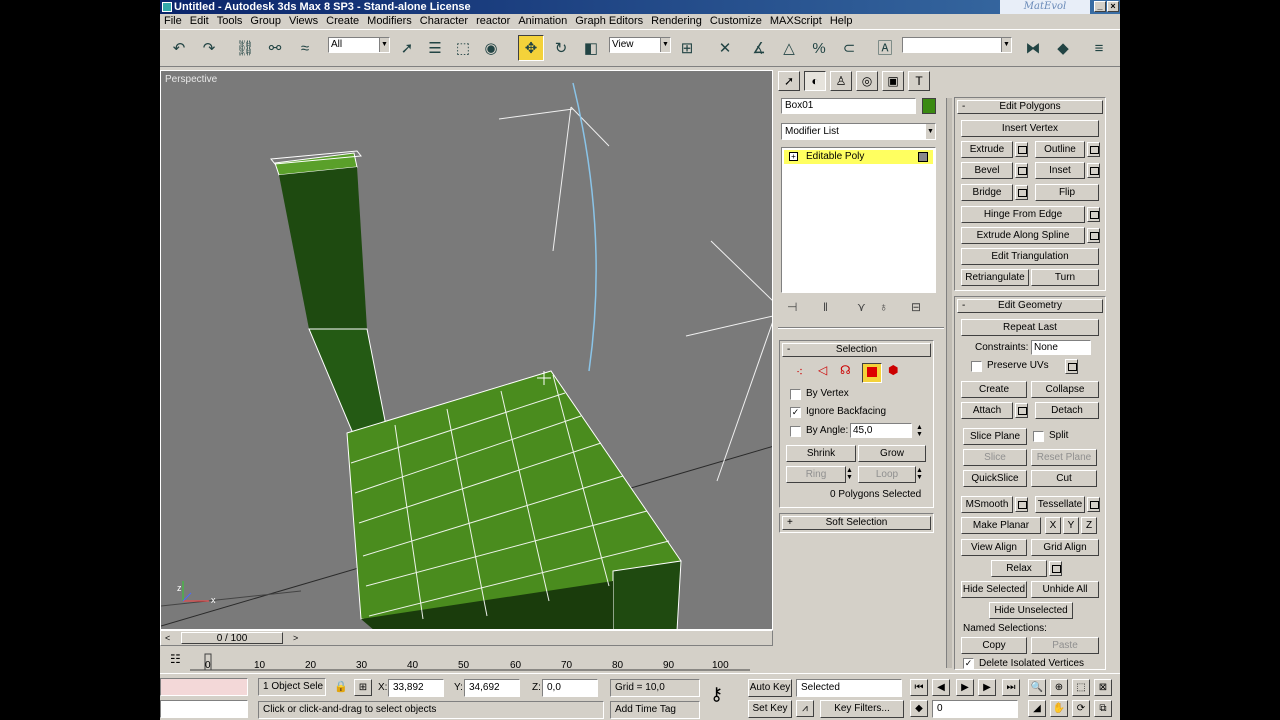 Image resolution: width=1280 pixels, height=720 pixels. I want to click on insert-vertex-button: Insert Vertex, so click(1030, 128).